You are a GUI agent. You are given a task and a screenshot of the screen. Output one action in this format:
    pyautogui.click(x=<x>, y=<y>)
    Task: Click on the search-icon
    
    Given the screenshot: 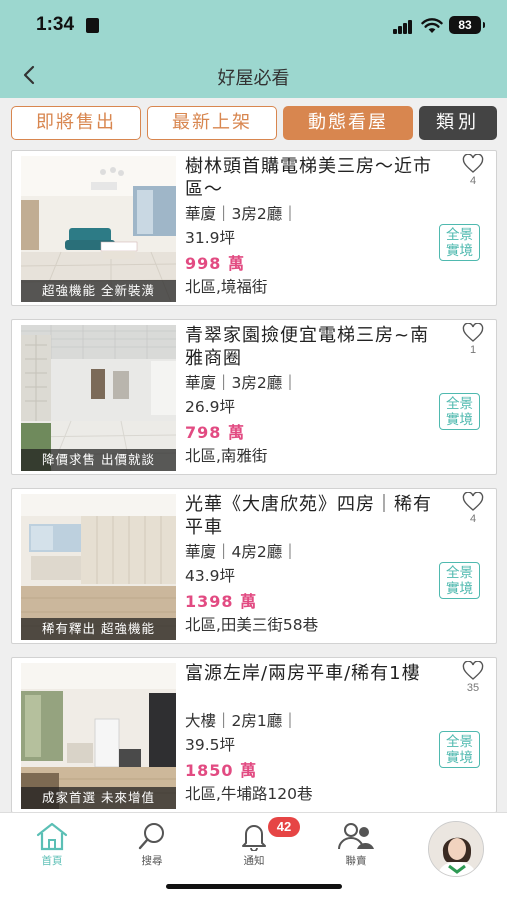 What is the action you would take?
    pyautogui.click(x=151, y=836)
    